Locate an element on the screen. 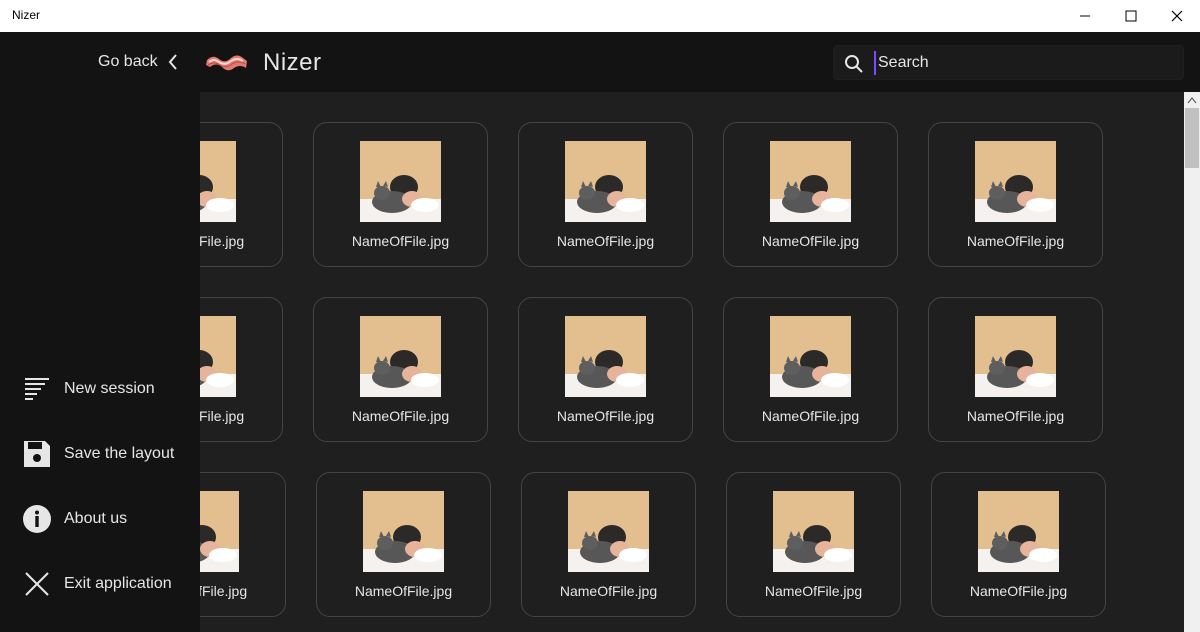 The height and width of the screenshot is (632, 1200). sidebar-item-label: About us is located at coordinates (96, 518).